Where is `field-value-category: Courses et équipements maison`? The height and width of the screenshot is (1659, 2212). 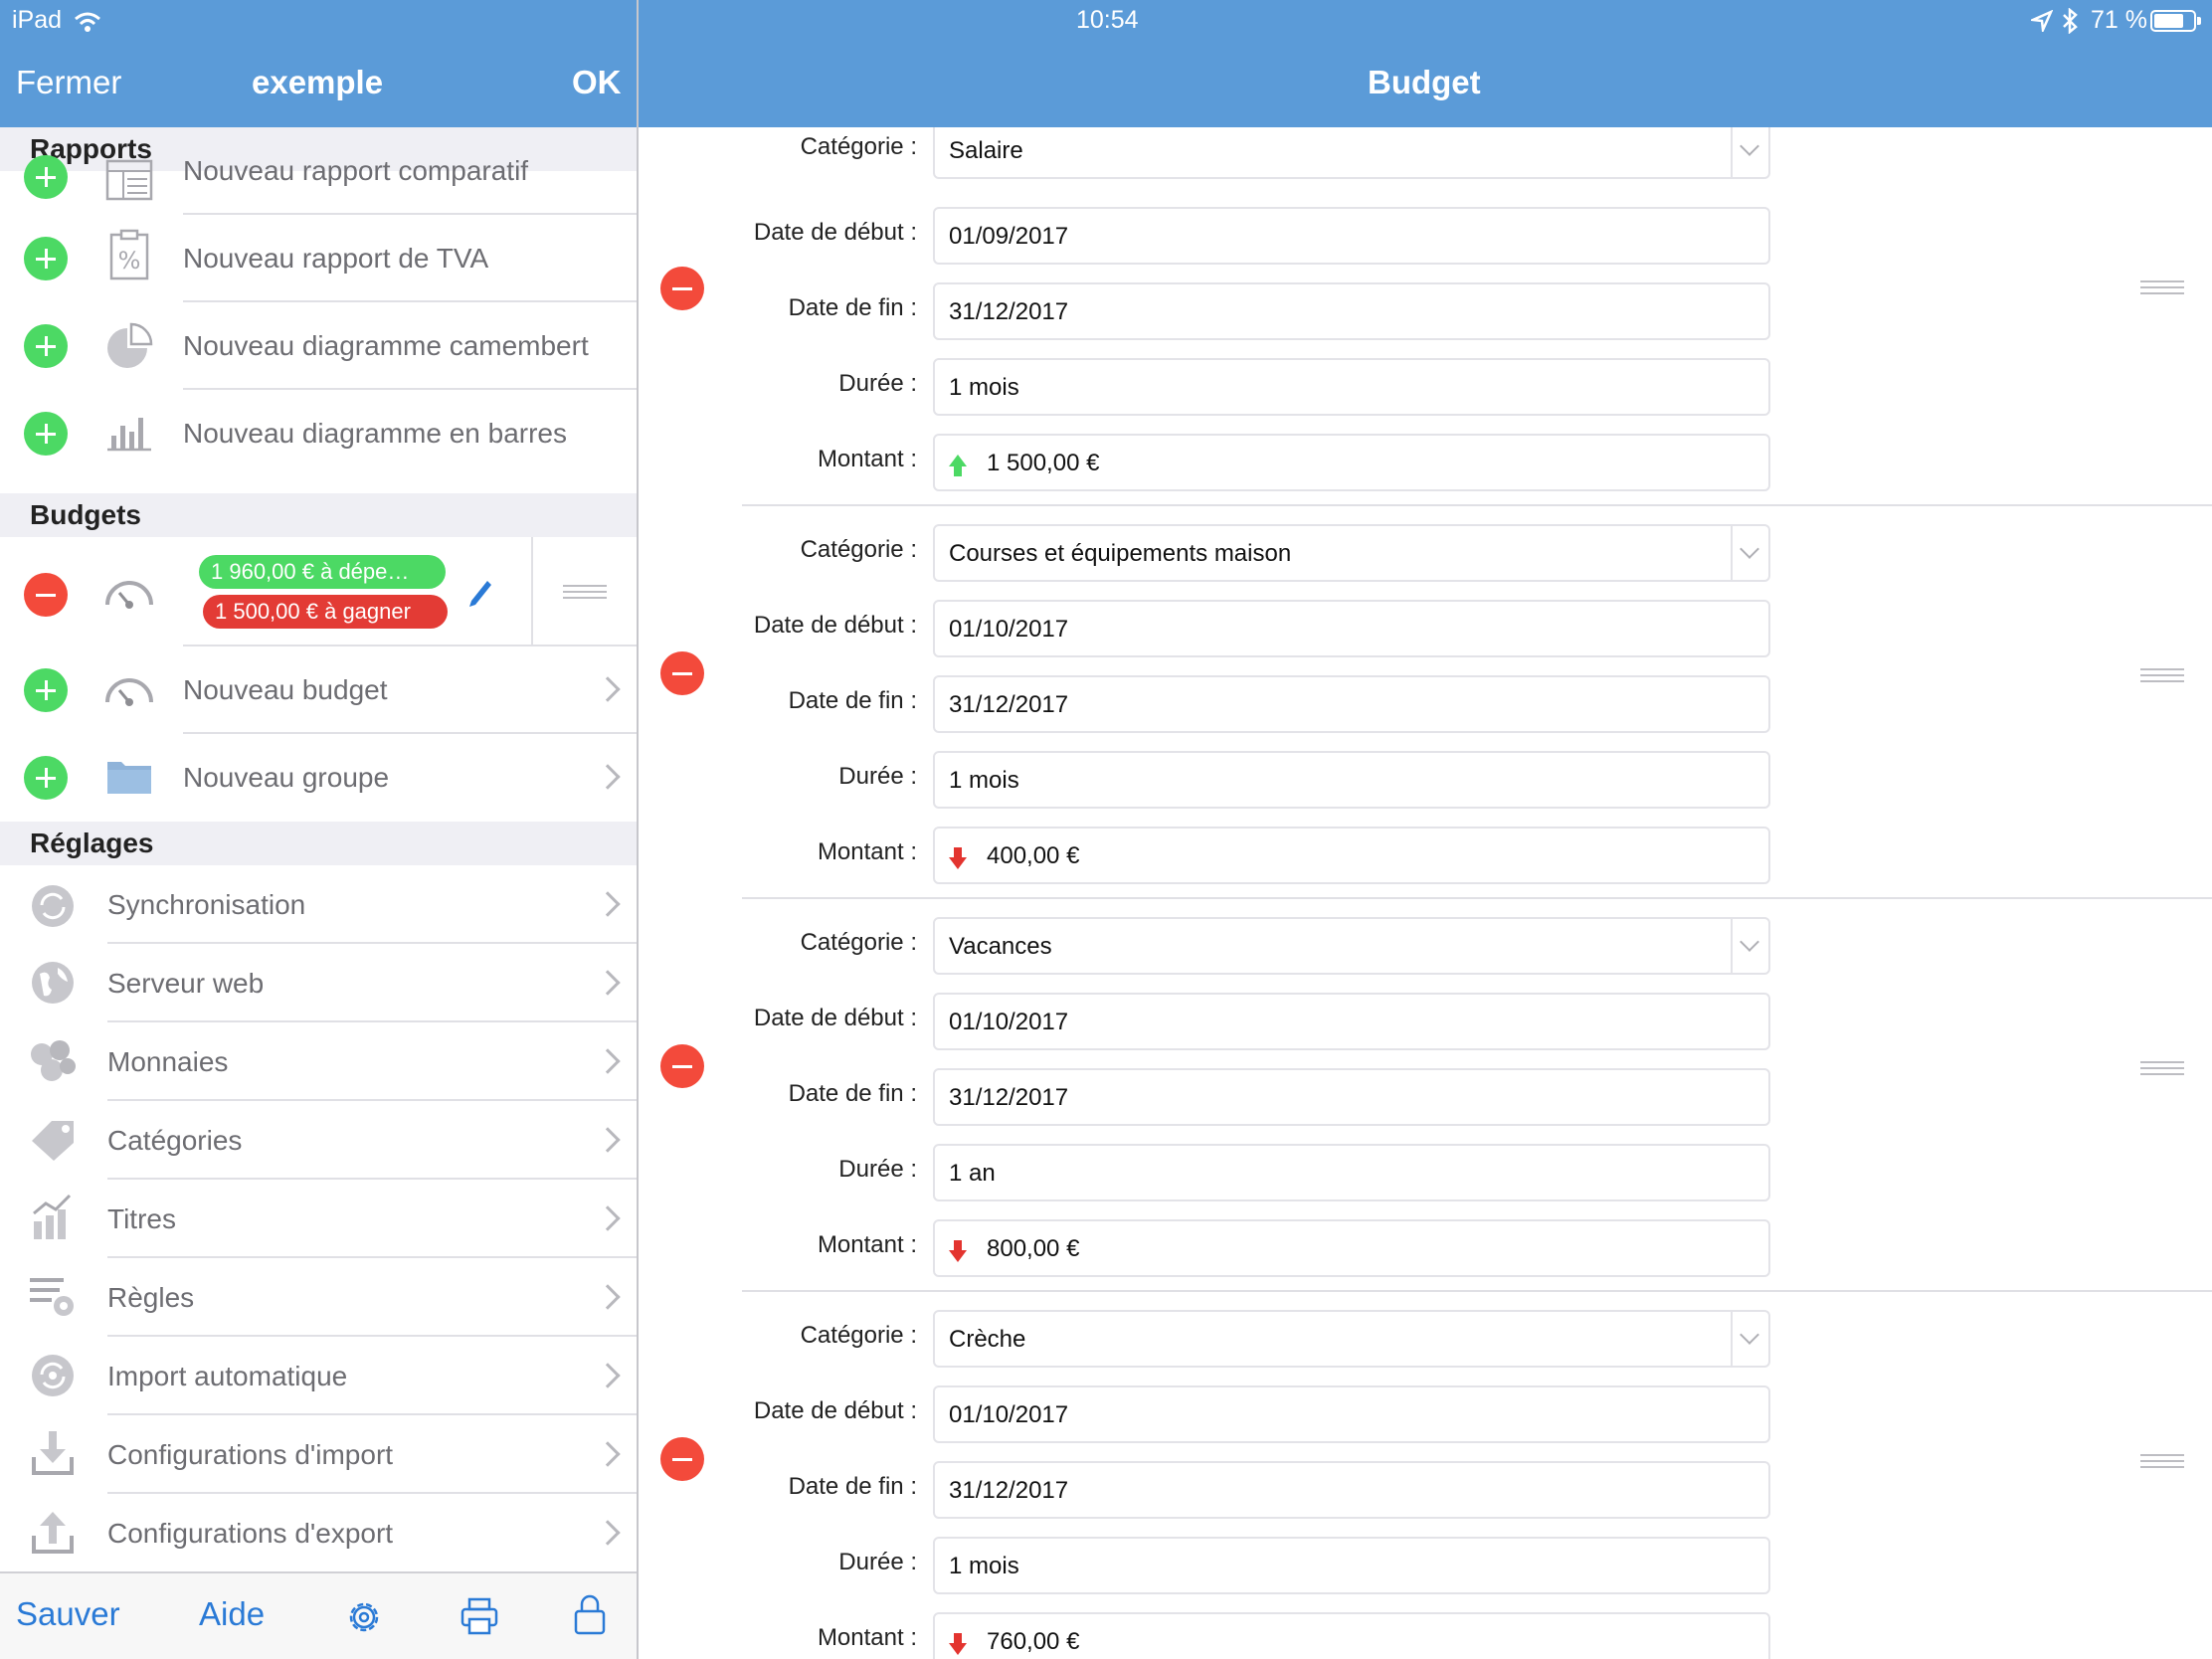 field-value-category: Courses et équipements maison is located at coordinates (1120, 553).